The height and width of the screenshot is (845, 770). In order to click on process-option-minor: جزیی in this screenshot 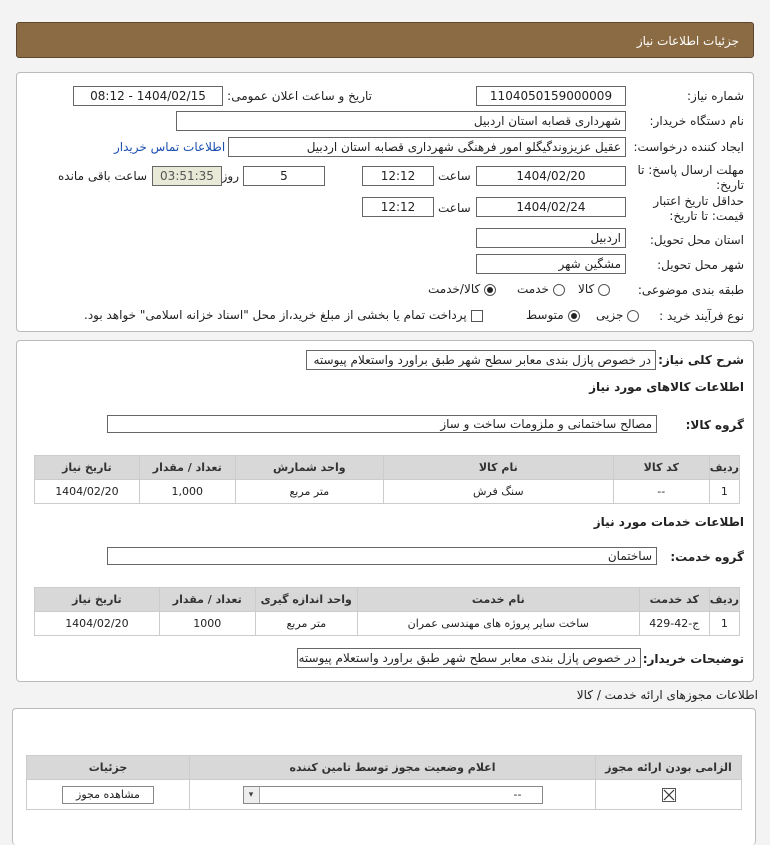, I will do `click(618, 315)`.